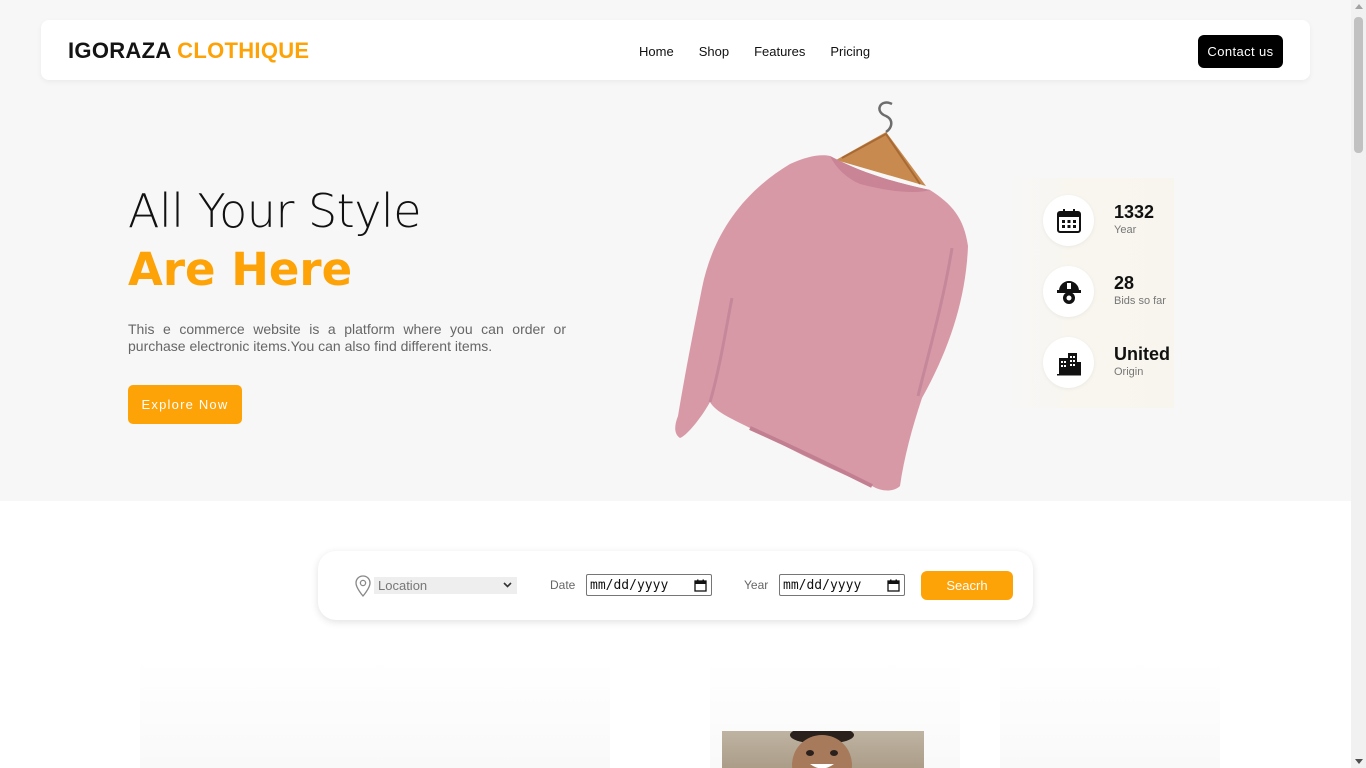  Describe the element at coordinates (275, 211) in the screenshot. I see `hero-title-line1: All Your Style` at that location.